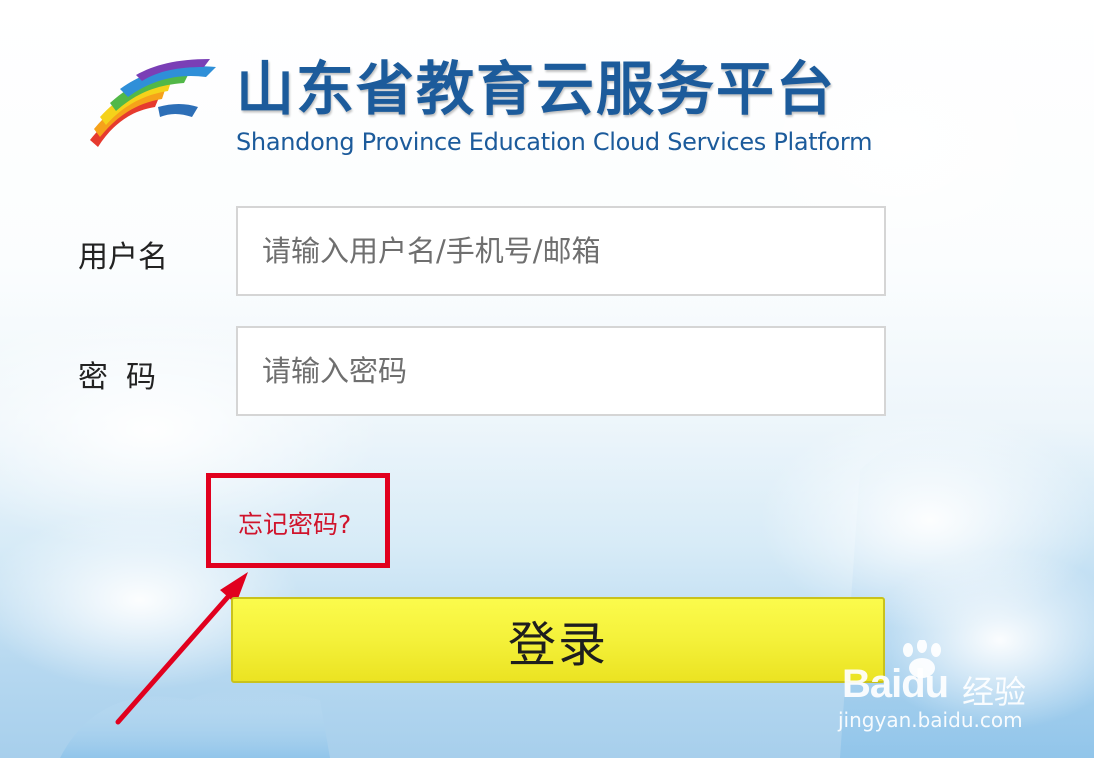 The height and width of the screenshot is (758, 1094). Describe the element at coordinates (561, 371) in the screenshot. I see `password-input` at that location.